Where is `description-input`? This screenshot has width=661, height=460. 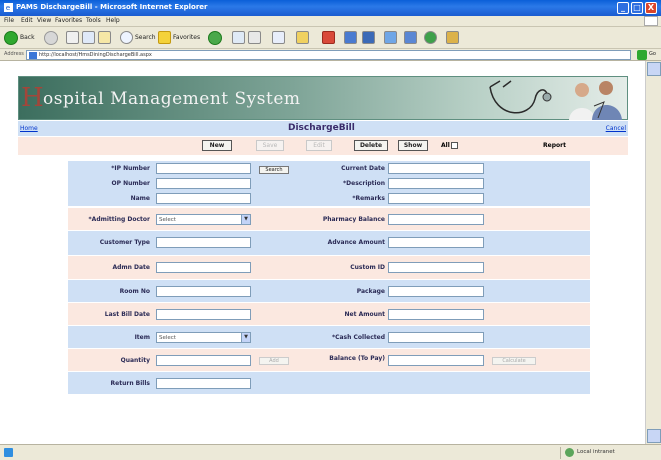
description-input is located at coordinates (436, 183).